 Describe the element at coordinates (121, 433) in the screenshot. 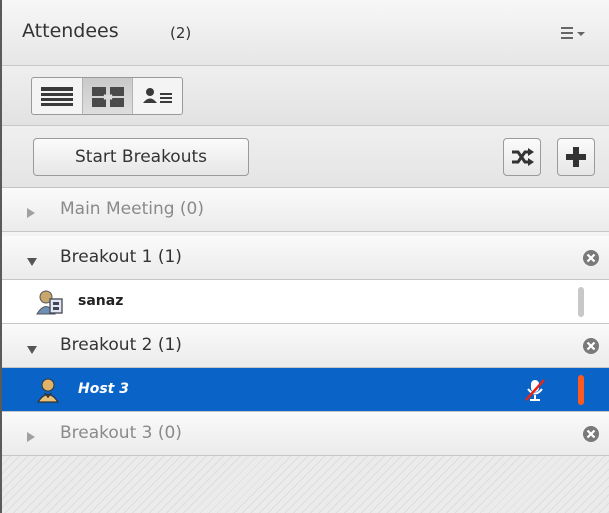

I see `room-label: Breakout 3 (0)` at that location.